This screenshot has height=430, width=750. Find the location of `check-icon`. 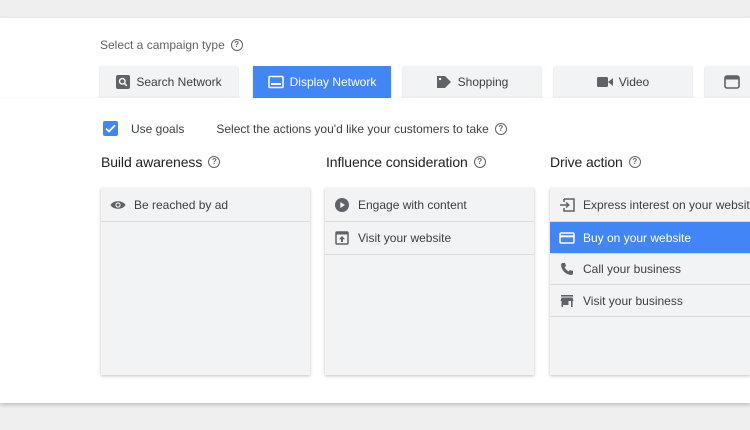

check-icon is located at coordinates (110, 128).